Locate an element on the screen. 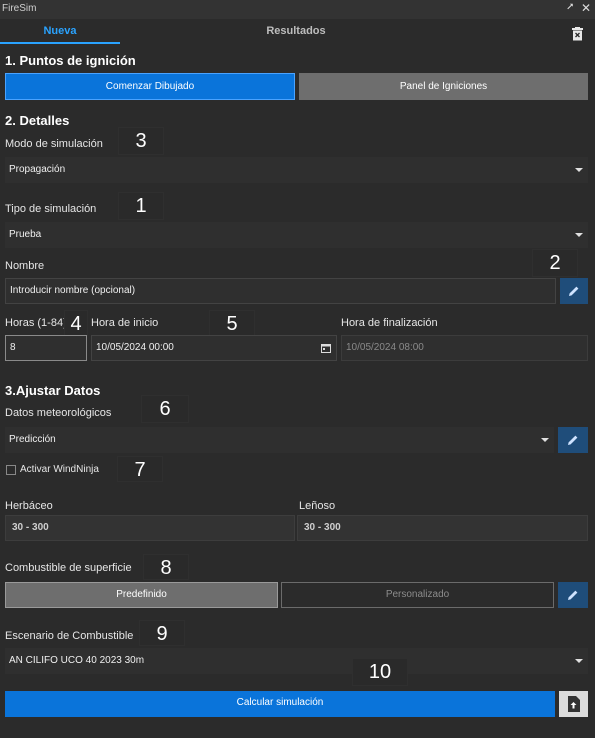 The width and height of the screenshot is (595, 738). tab-nueva: Nueva is located at coordinates (60, 33).